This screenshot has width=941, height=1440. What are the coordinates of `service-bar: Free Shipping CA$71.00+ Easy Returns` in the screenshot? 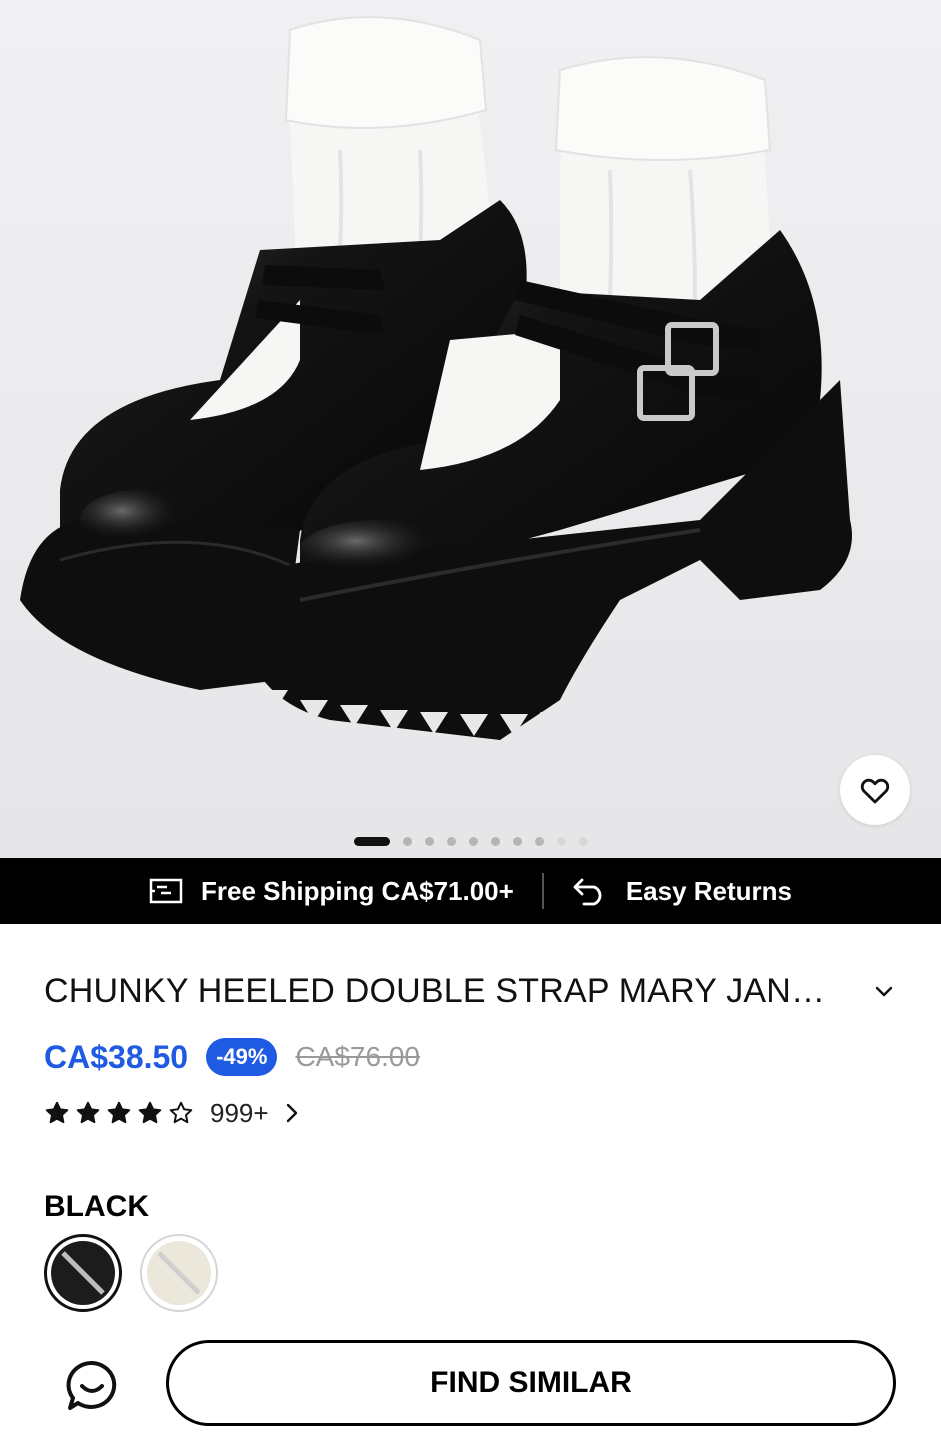 It's located at (470, 891).